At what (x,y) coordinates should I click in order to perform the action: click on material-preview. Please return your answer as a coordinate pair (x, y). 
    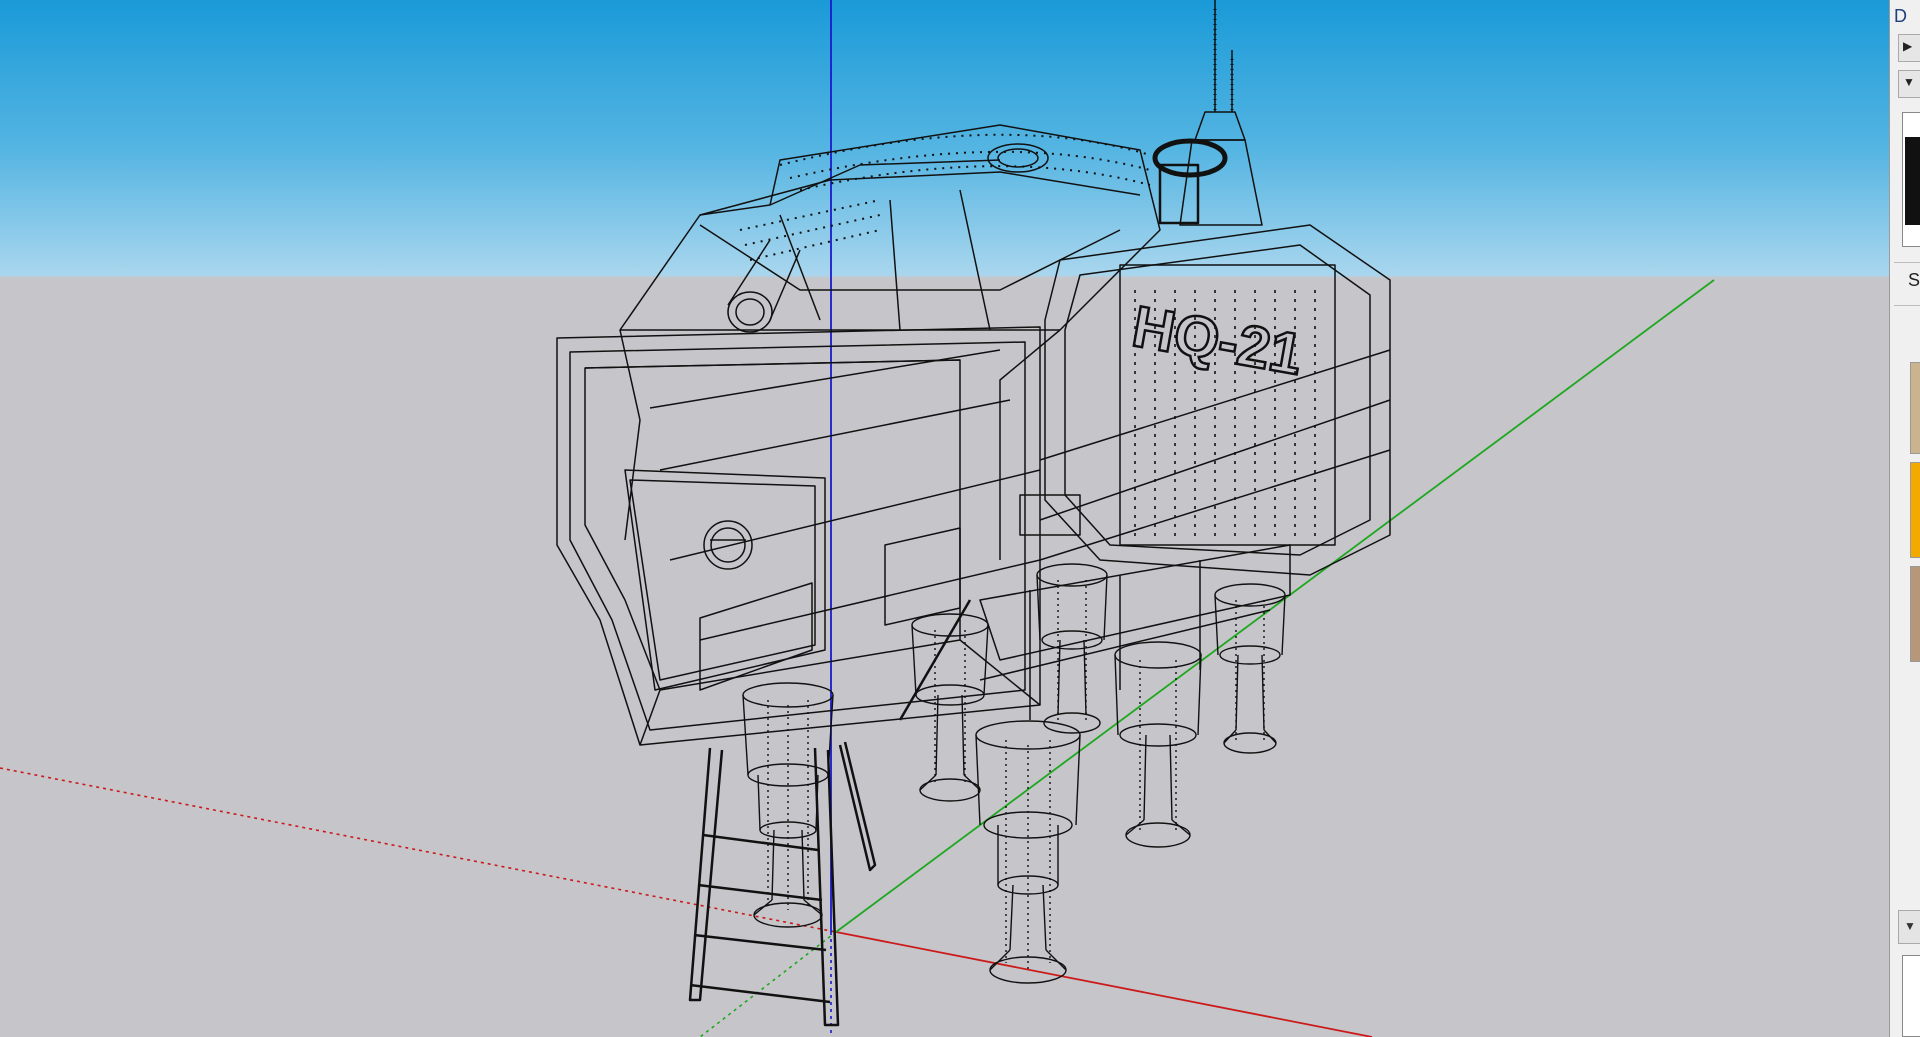
    Looking at the image, I should click on (1911, 179).